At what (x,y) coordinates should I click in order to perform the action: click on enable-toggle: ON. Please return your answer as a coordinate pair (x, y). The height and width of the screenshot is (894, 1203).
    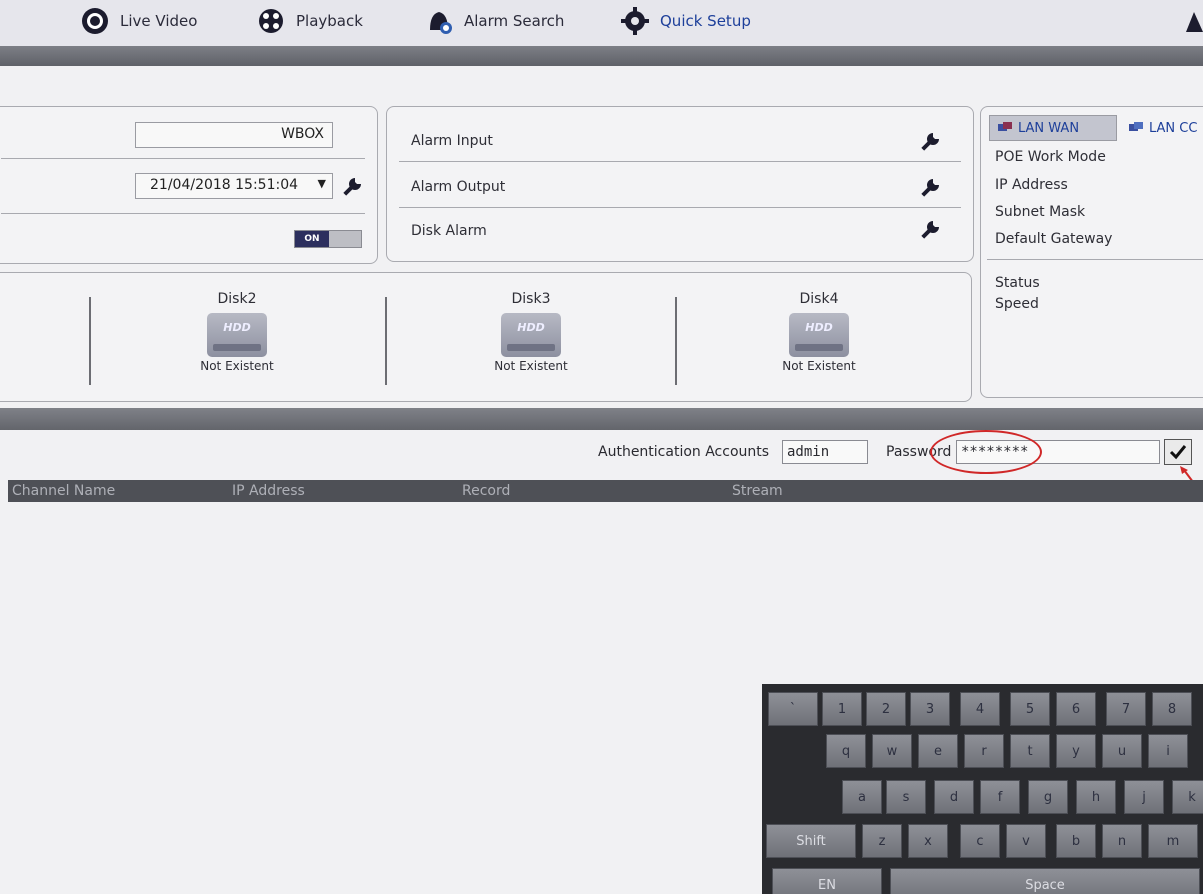
    Looking at the image, I should click on (328, 239).